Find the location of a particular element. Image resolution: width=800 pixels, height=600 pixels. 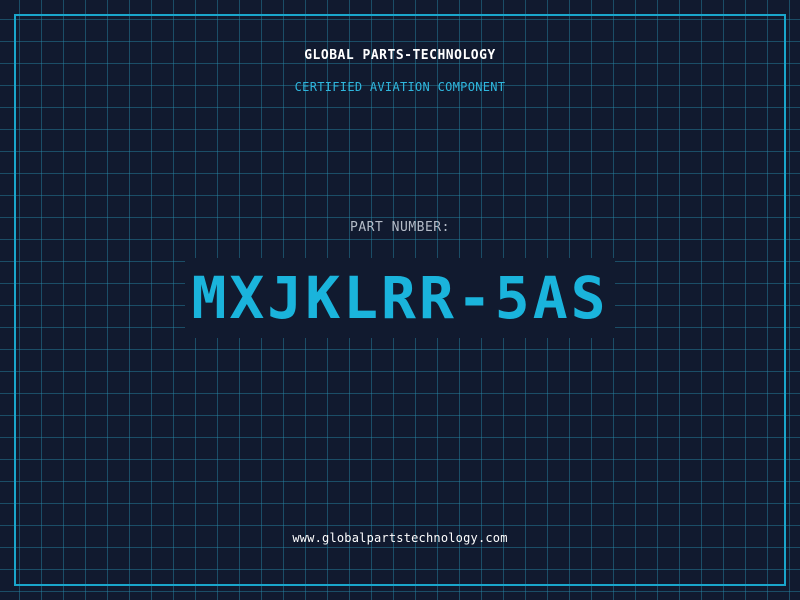

website-url: www.globalpartstechnology.com is located at coordinates (400, 538).